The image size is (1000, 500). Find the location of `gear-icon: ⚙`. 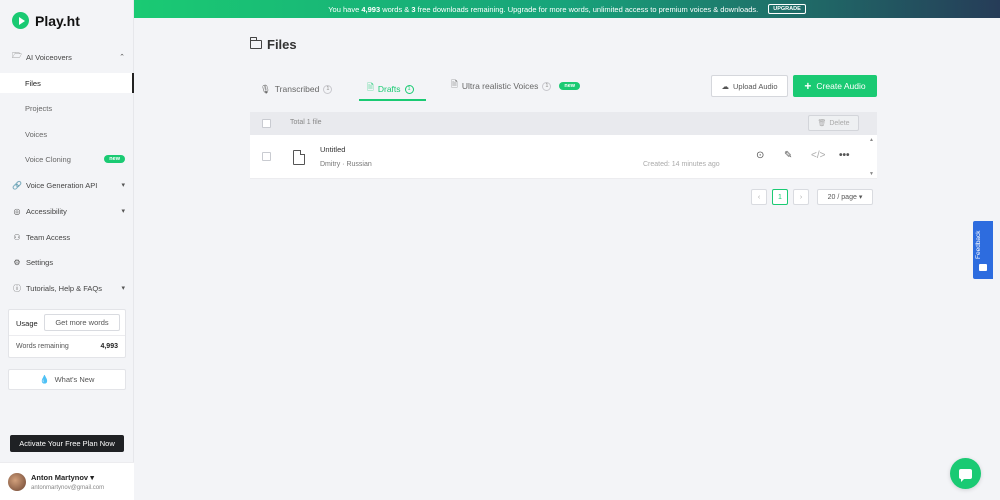

gear-icon: ⚙ is located at coordinates (17, 262).